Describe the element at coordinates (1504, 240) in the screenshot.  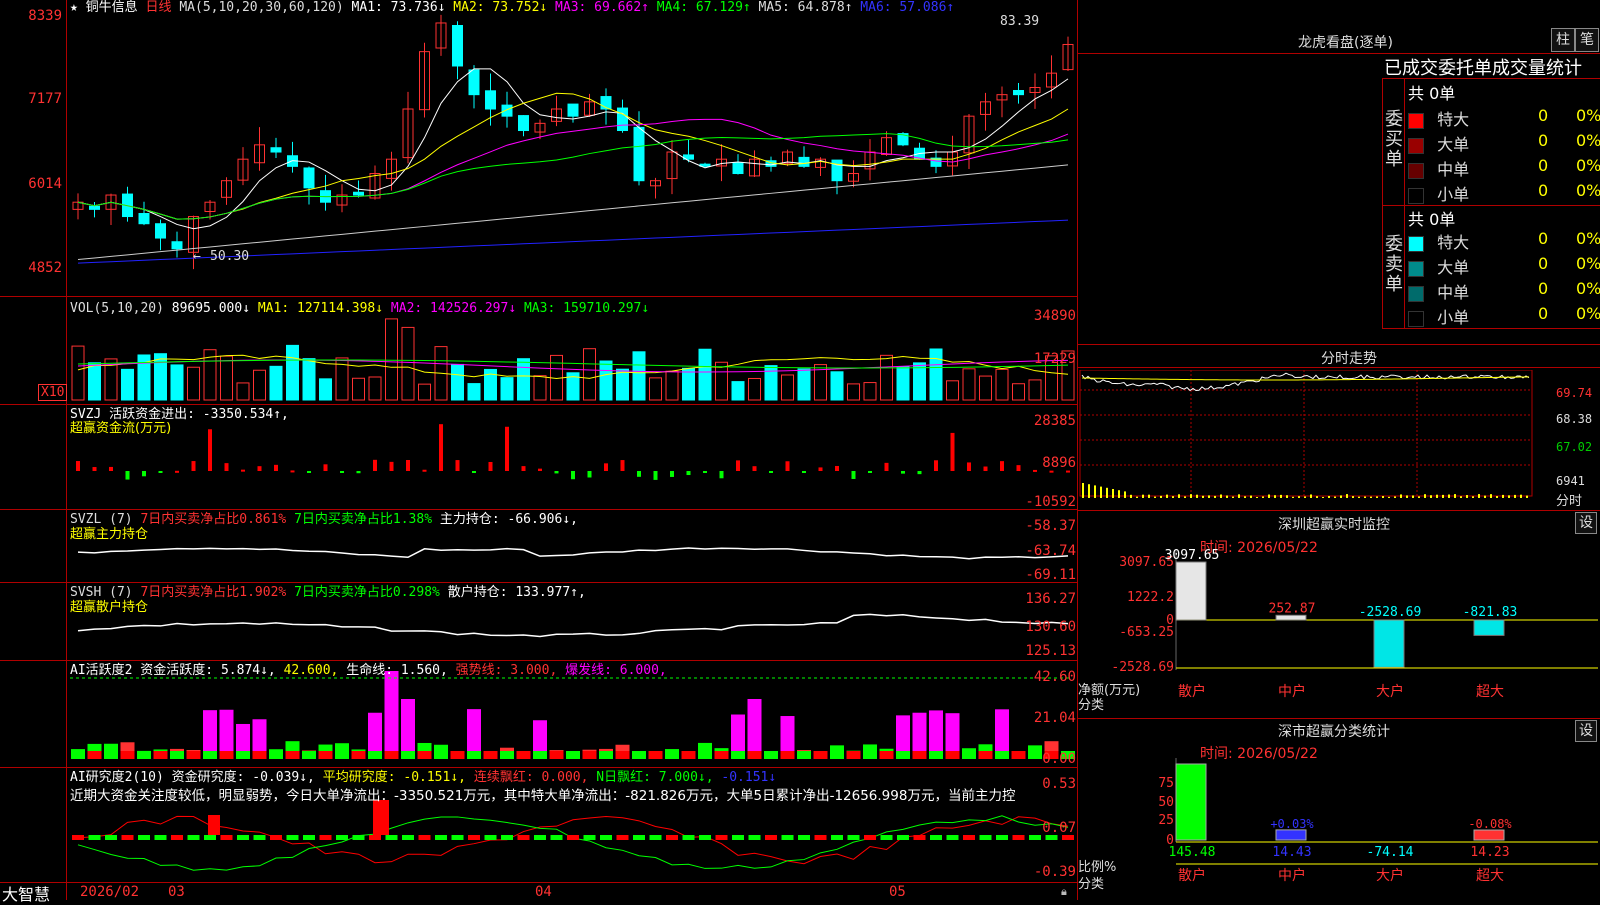
I see `order-row: 特大 0 0%` at that location.